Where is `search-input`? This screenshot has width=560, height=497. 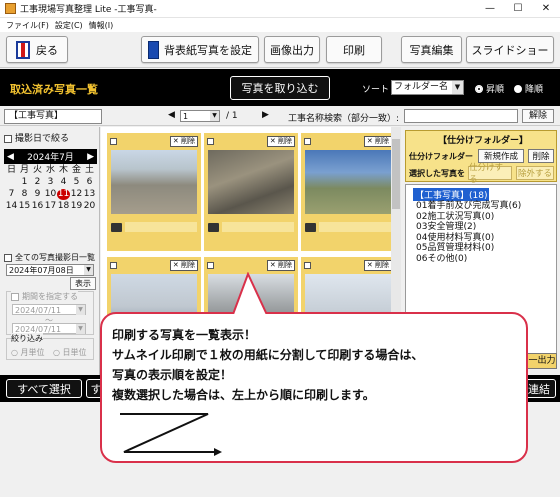
search-input is located at coordinates (461, 116).